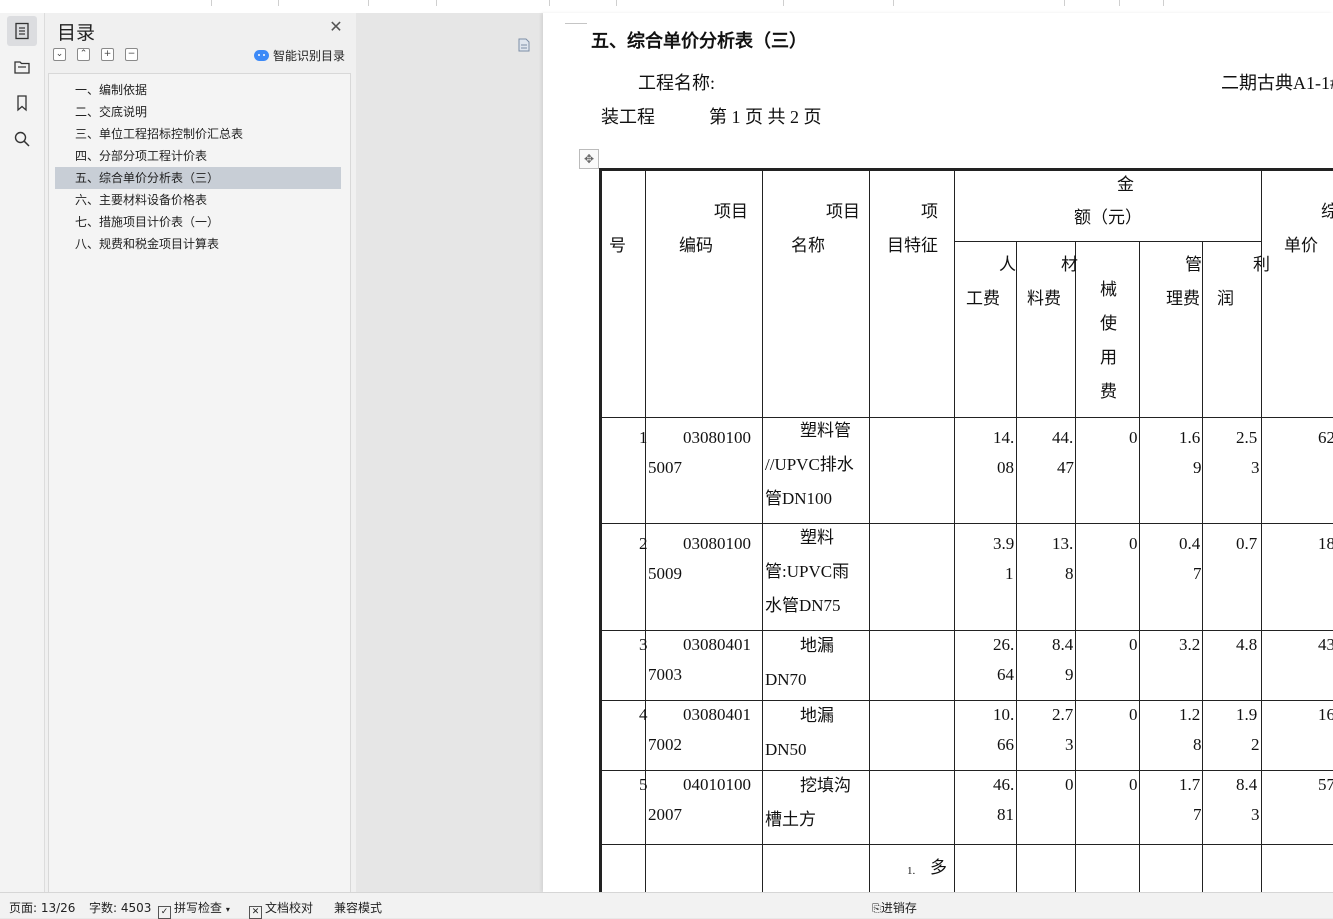 The image size is (1333, 919). Describe the element at coordinates (120, 907) in the screenshot. I see `word-count: 字数: 4503` at that location.